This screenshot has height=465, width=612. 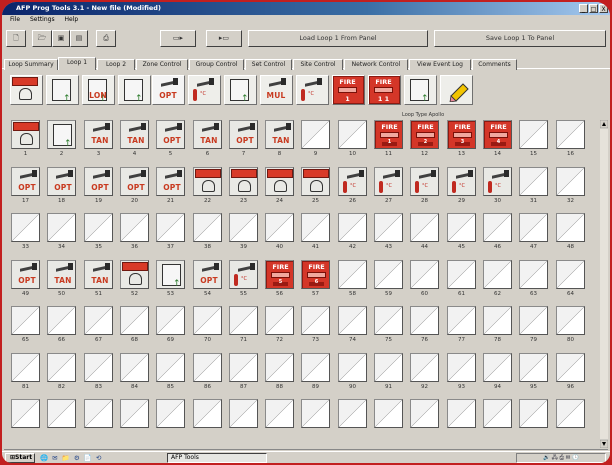 What do you see at coordinates (461, 134) in the screenshot?
I see `device-cell: FIRE 3` at bounding box center [461, 134].